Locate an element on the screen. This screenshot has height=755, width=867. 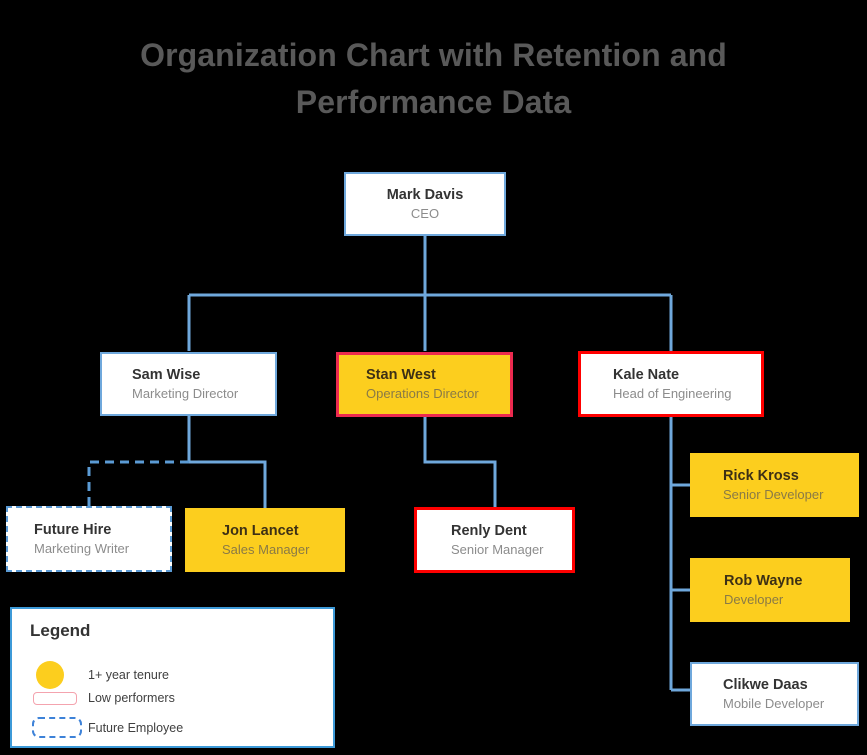
node-sam-wise: Sam Wise Marketing Director is located at coordinates (188, 384).